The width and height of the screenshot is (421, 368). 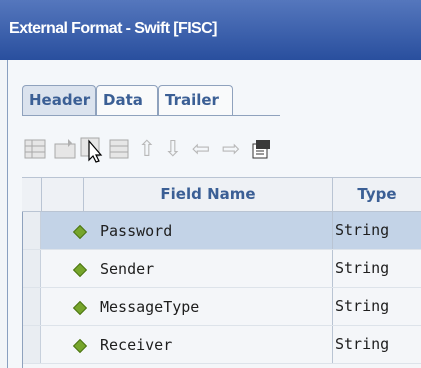 I want to click on move-up-icon: ⇧, so click(x=147, y=149).